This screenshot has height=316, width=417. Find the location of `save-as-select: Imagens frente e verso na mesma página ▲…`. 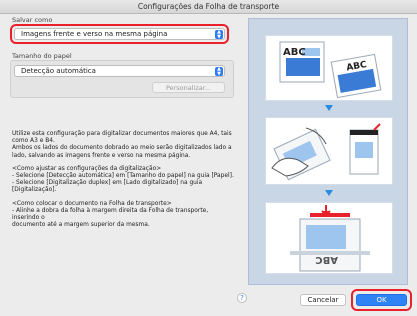

save-as-select: Imagens frente e verso na mesma página ▲… is located at coordinates (119, 34).